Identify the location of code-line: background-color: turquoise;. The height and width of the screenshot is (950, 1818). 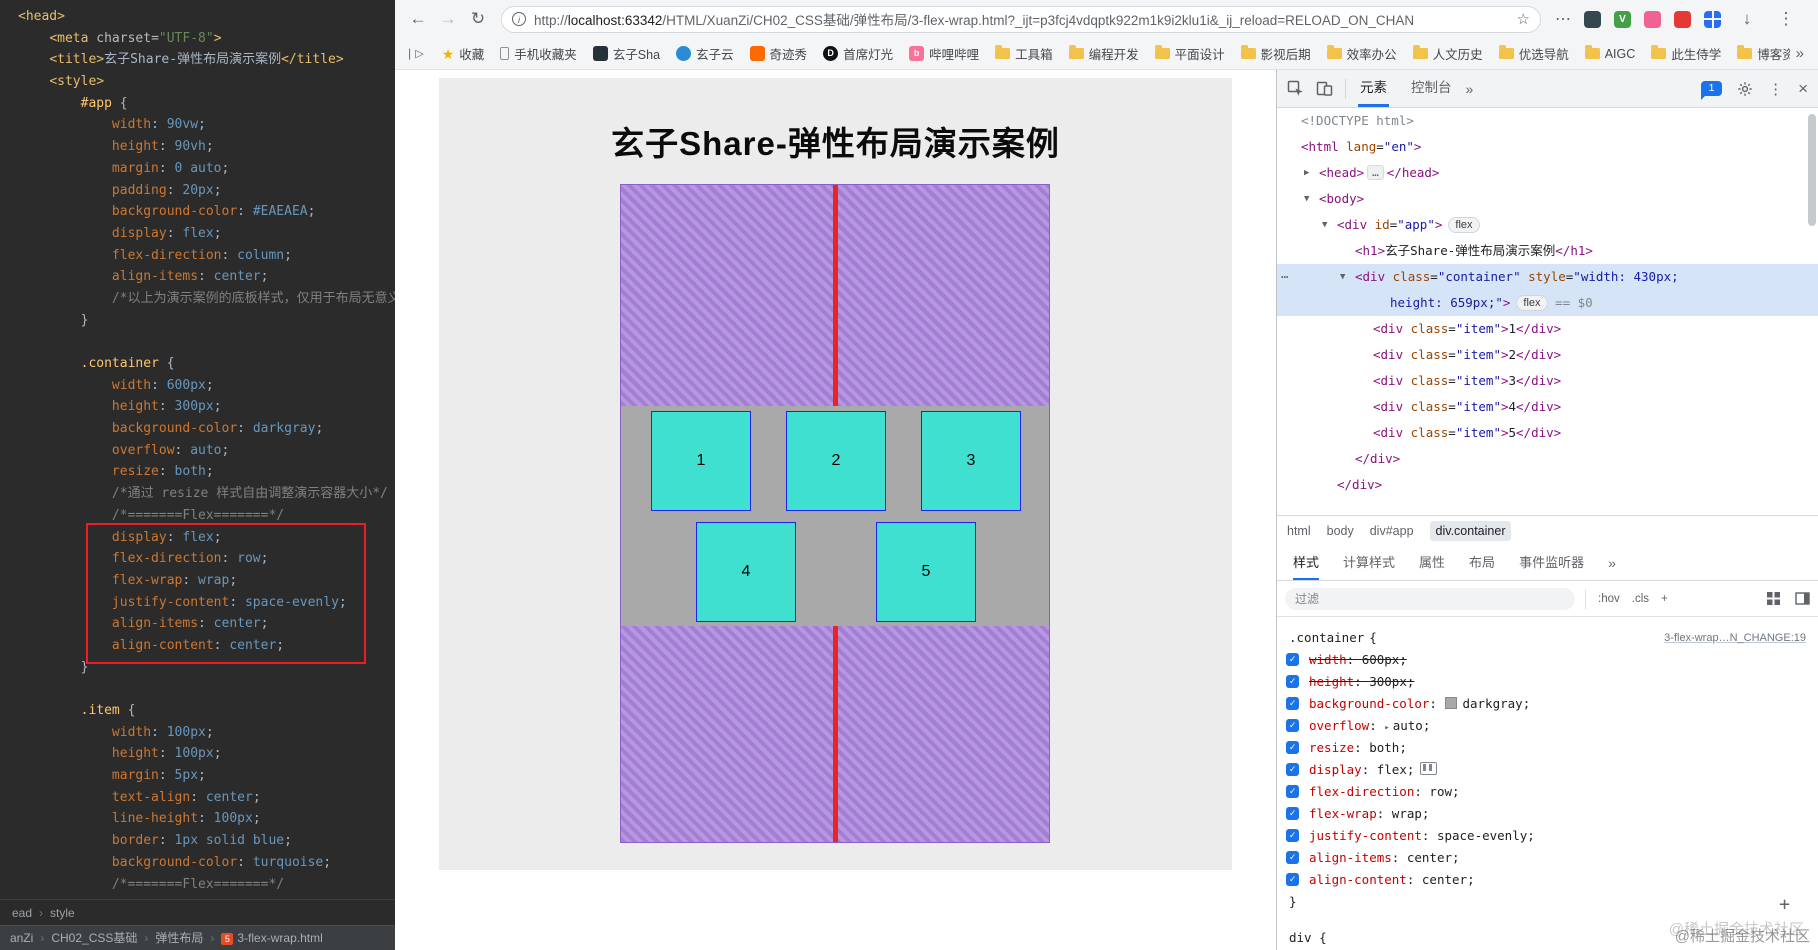
(206, 863).